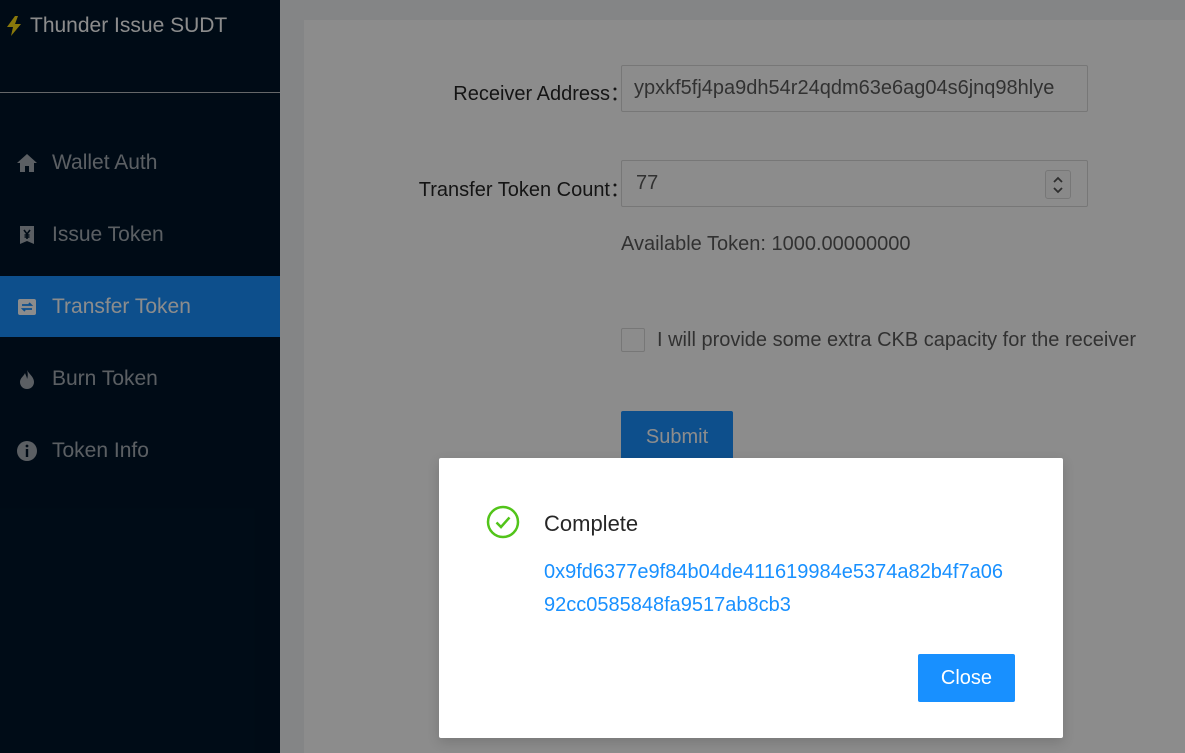 This screenshot has height=753, width=1185. Describe the element at coordinates (966, 678) in the screenshot. I see `close-button: Close` at that location.